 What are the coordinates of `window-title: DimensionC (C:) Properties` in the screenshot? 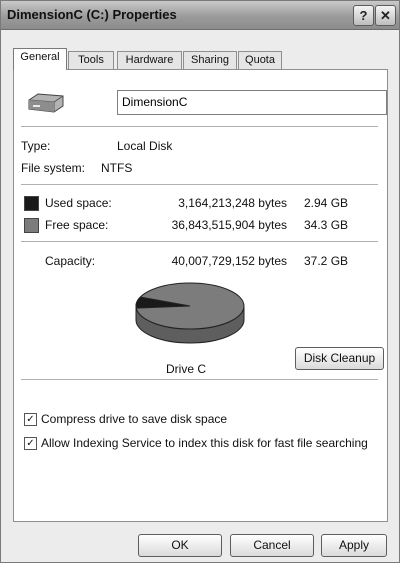 It's located at (92, 14).